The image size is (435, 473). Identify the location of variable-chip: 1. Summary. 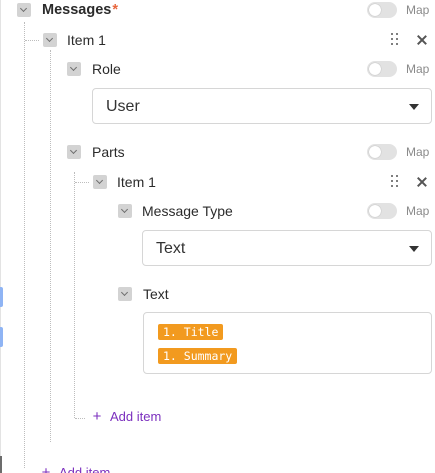
(198, 356).